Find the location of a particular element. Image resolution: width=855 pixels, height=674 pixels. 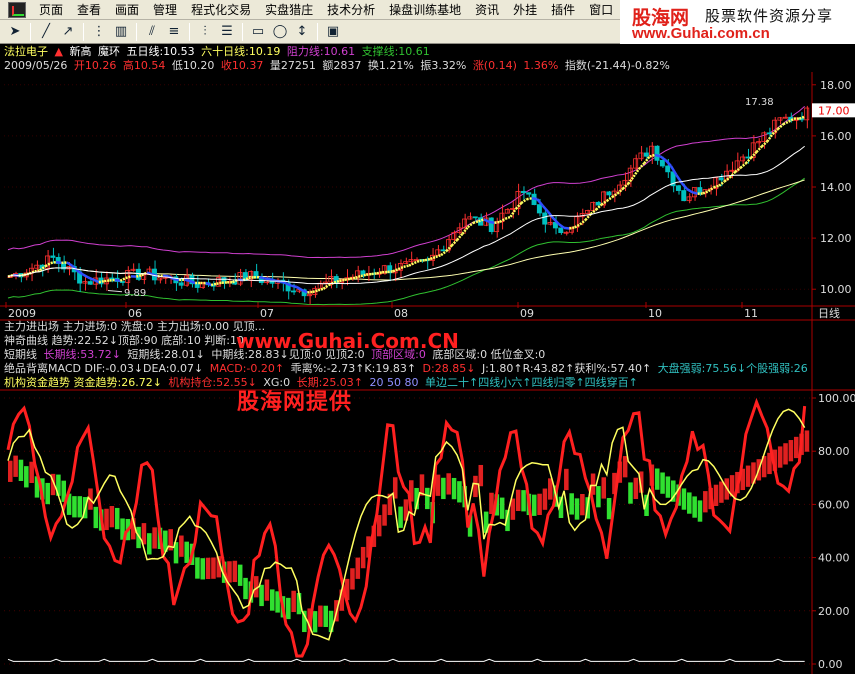

menu-item-3: 管理 is located at coordinates (165, 10).